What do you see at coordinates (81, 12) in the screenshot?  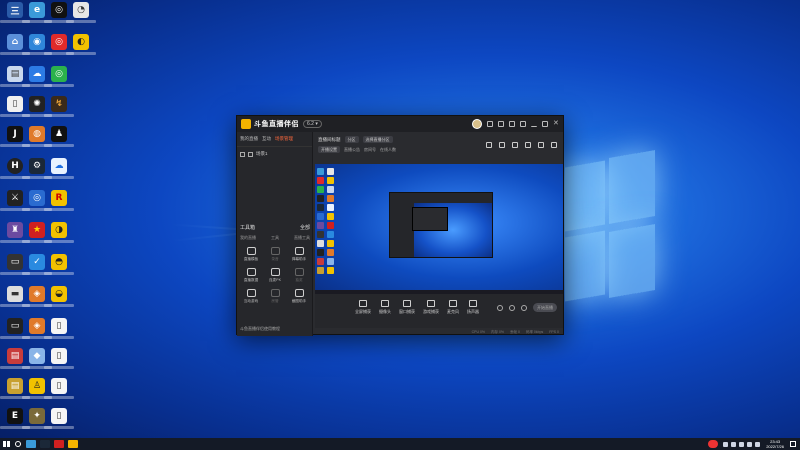 I see `desktop-icon: ◔` at bounding box center [81, 12].